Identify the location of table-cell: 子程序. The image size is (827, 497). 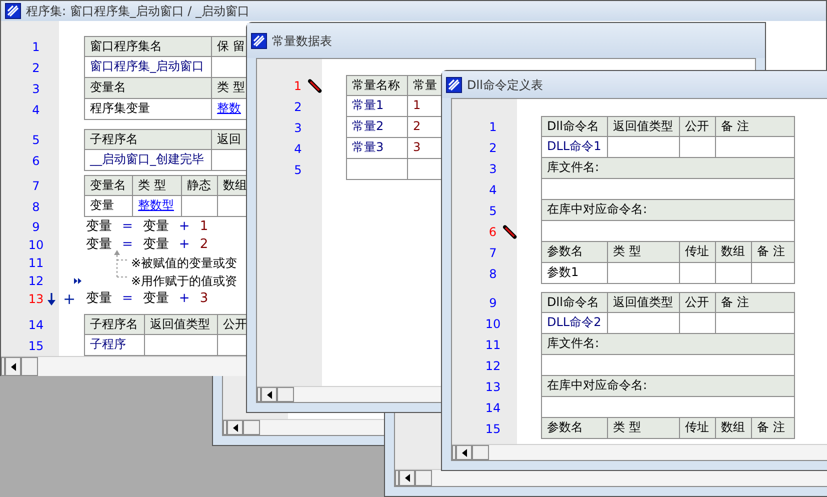
(115, 345).